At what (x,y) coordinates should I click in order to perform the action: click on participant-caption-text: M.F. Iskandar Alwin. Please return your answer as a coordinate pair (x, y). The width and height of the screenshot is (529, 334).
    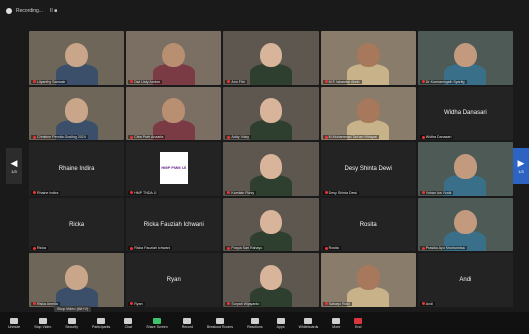
    Looking at the image, I should click on (344, 81).